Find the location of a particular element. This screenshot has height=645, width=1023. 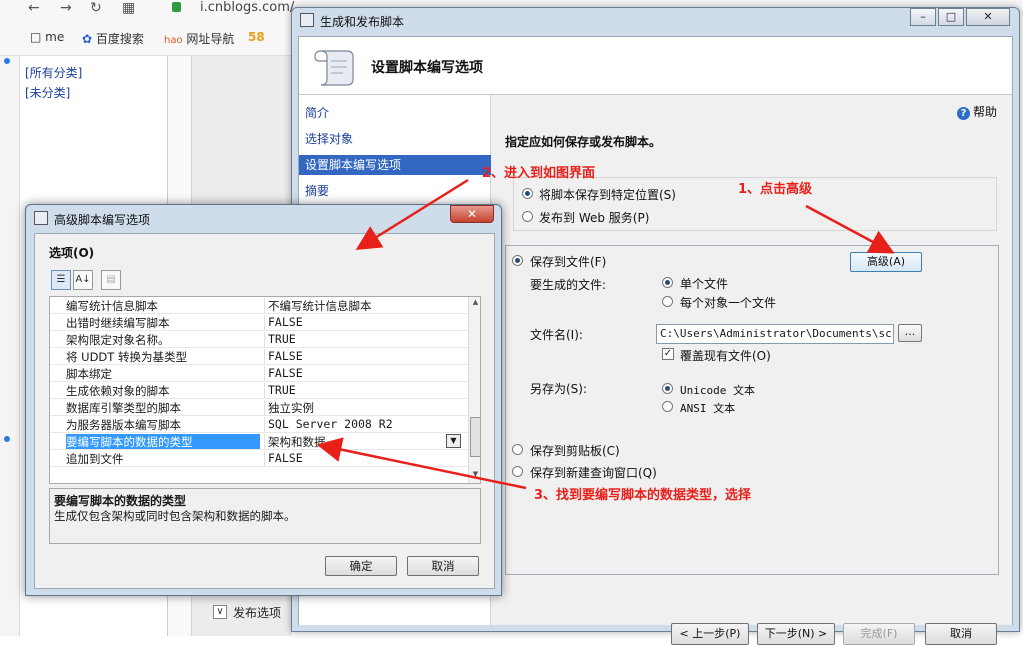

single-file-radio is located at coordinates (667, 282).